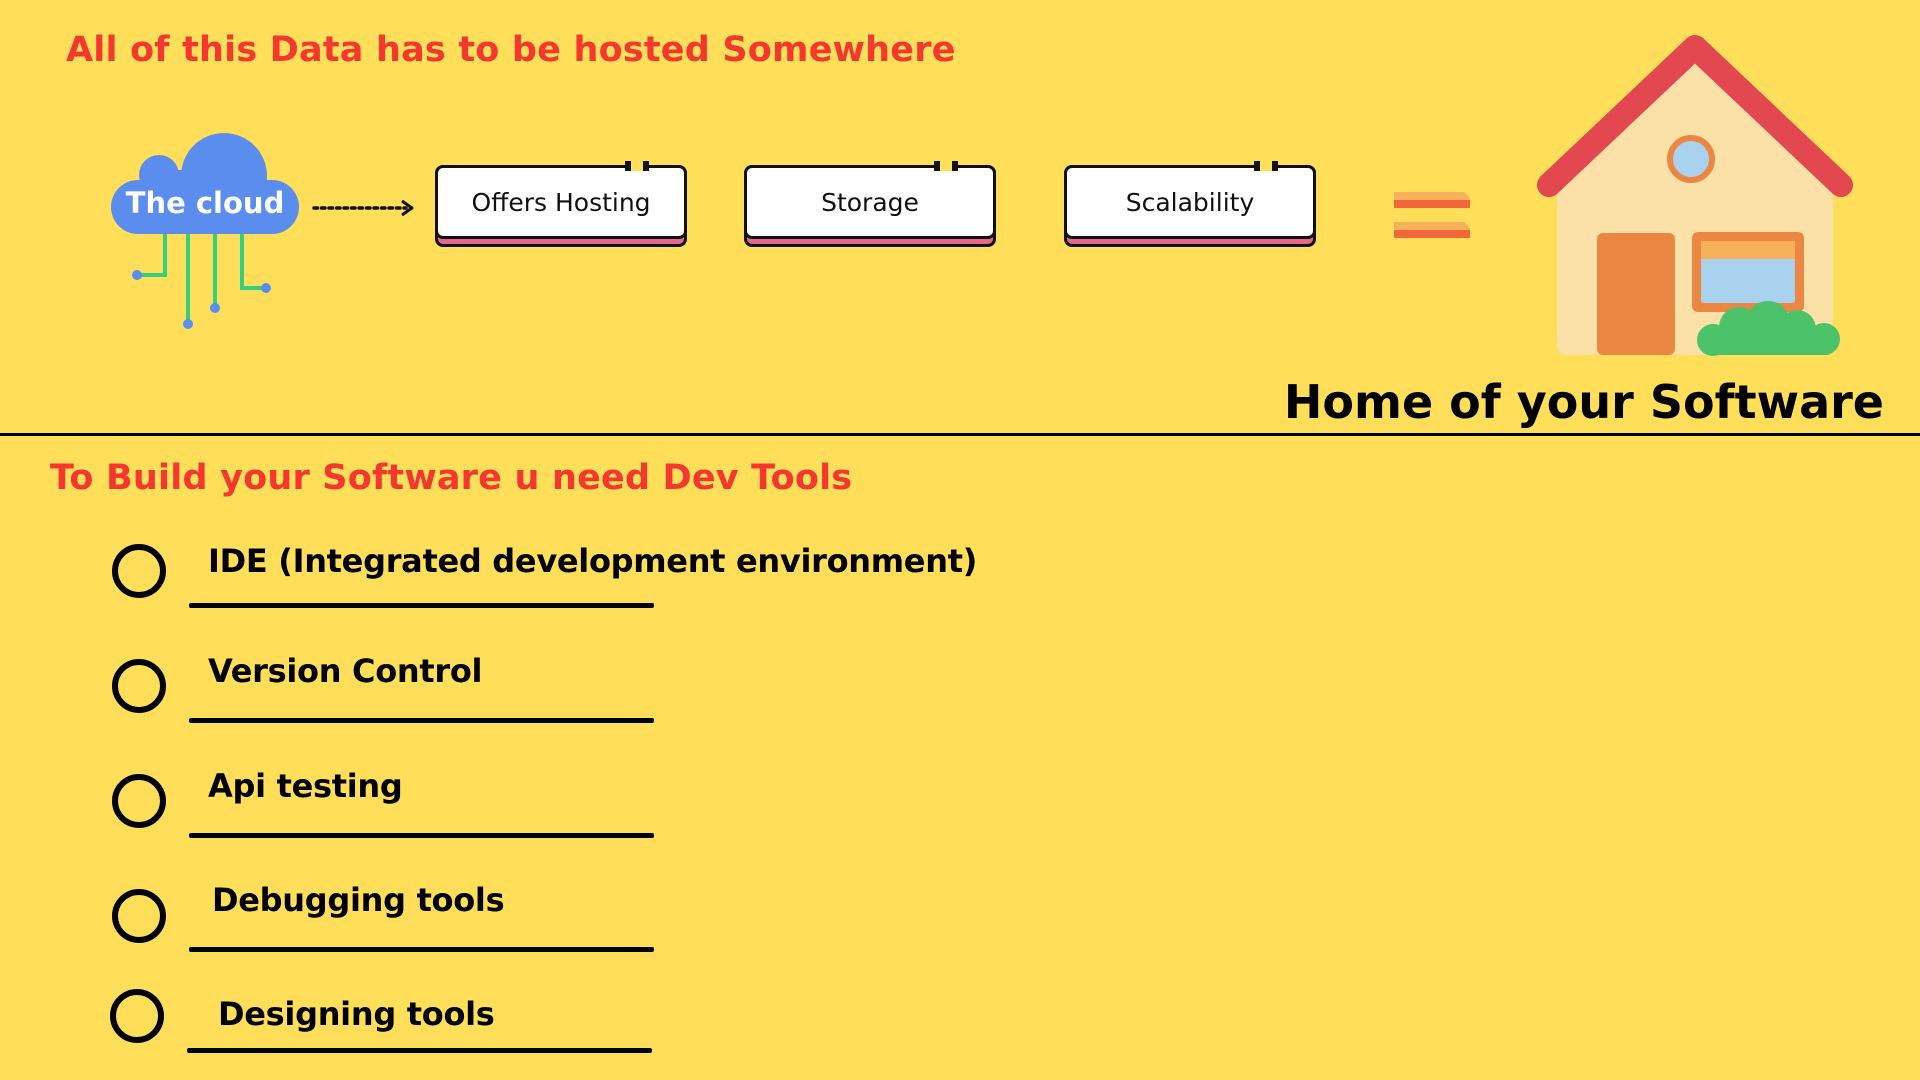  Describe the element at coordinates (451, 478) in the screenshot. I see `devtools-title: To Build your Software u need Dev Tools` at that location.